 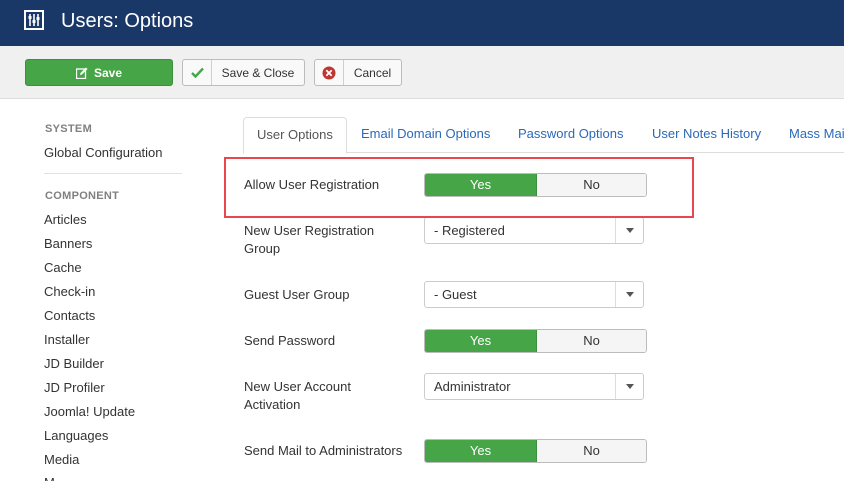 What do you see at coordinates (76, 435) in the screenshot?
I see `sidebar-item-languages: Languages` at bounding box center [76, 435].